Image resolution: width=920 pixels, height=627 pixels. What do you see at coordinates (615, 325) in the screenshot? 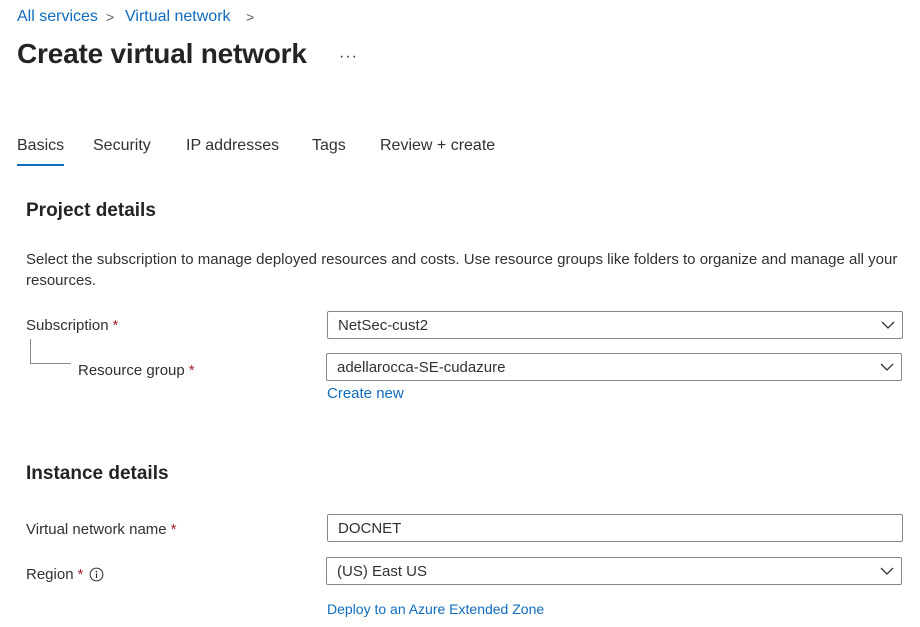
I see `subscription-dropdown: NetSec-cust2` at bounding box center [615, 325].